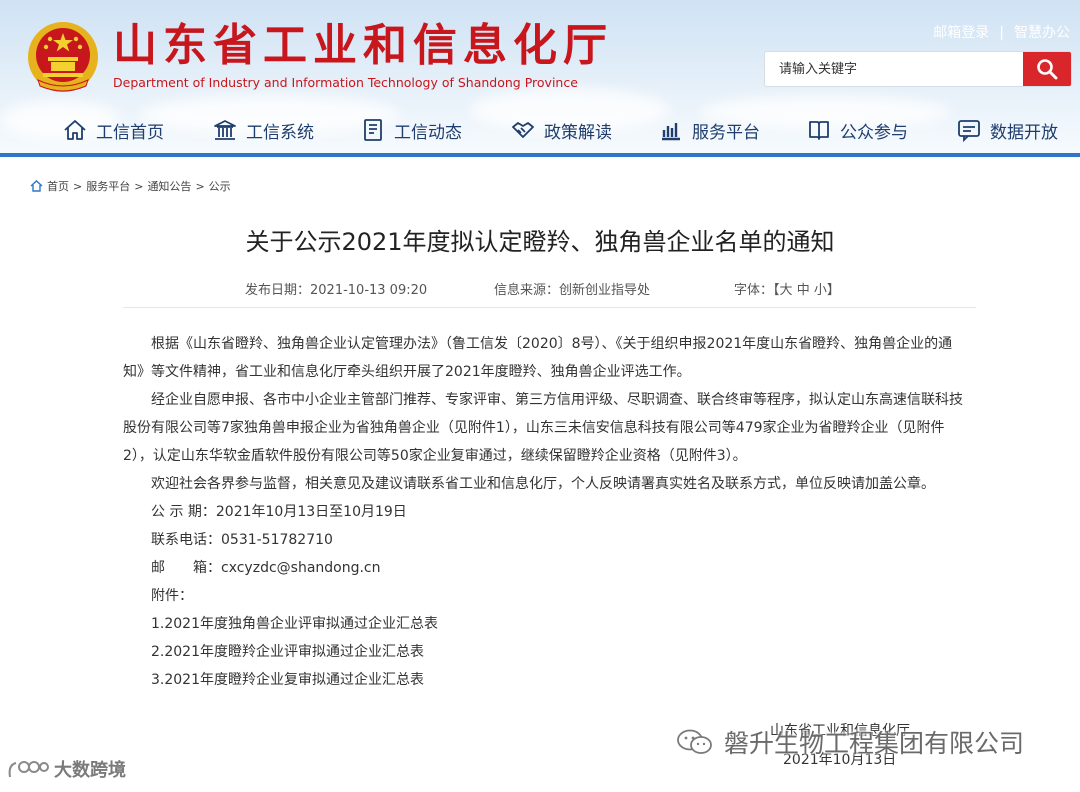 The width and height of the screenshot is (1080, 792). I want to click on main-nav: 工信首页 工信系统 工信动态 政策解读 服务平台 公众参与 数据开放, so click(540, 130).